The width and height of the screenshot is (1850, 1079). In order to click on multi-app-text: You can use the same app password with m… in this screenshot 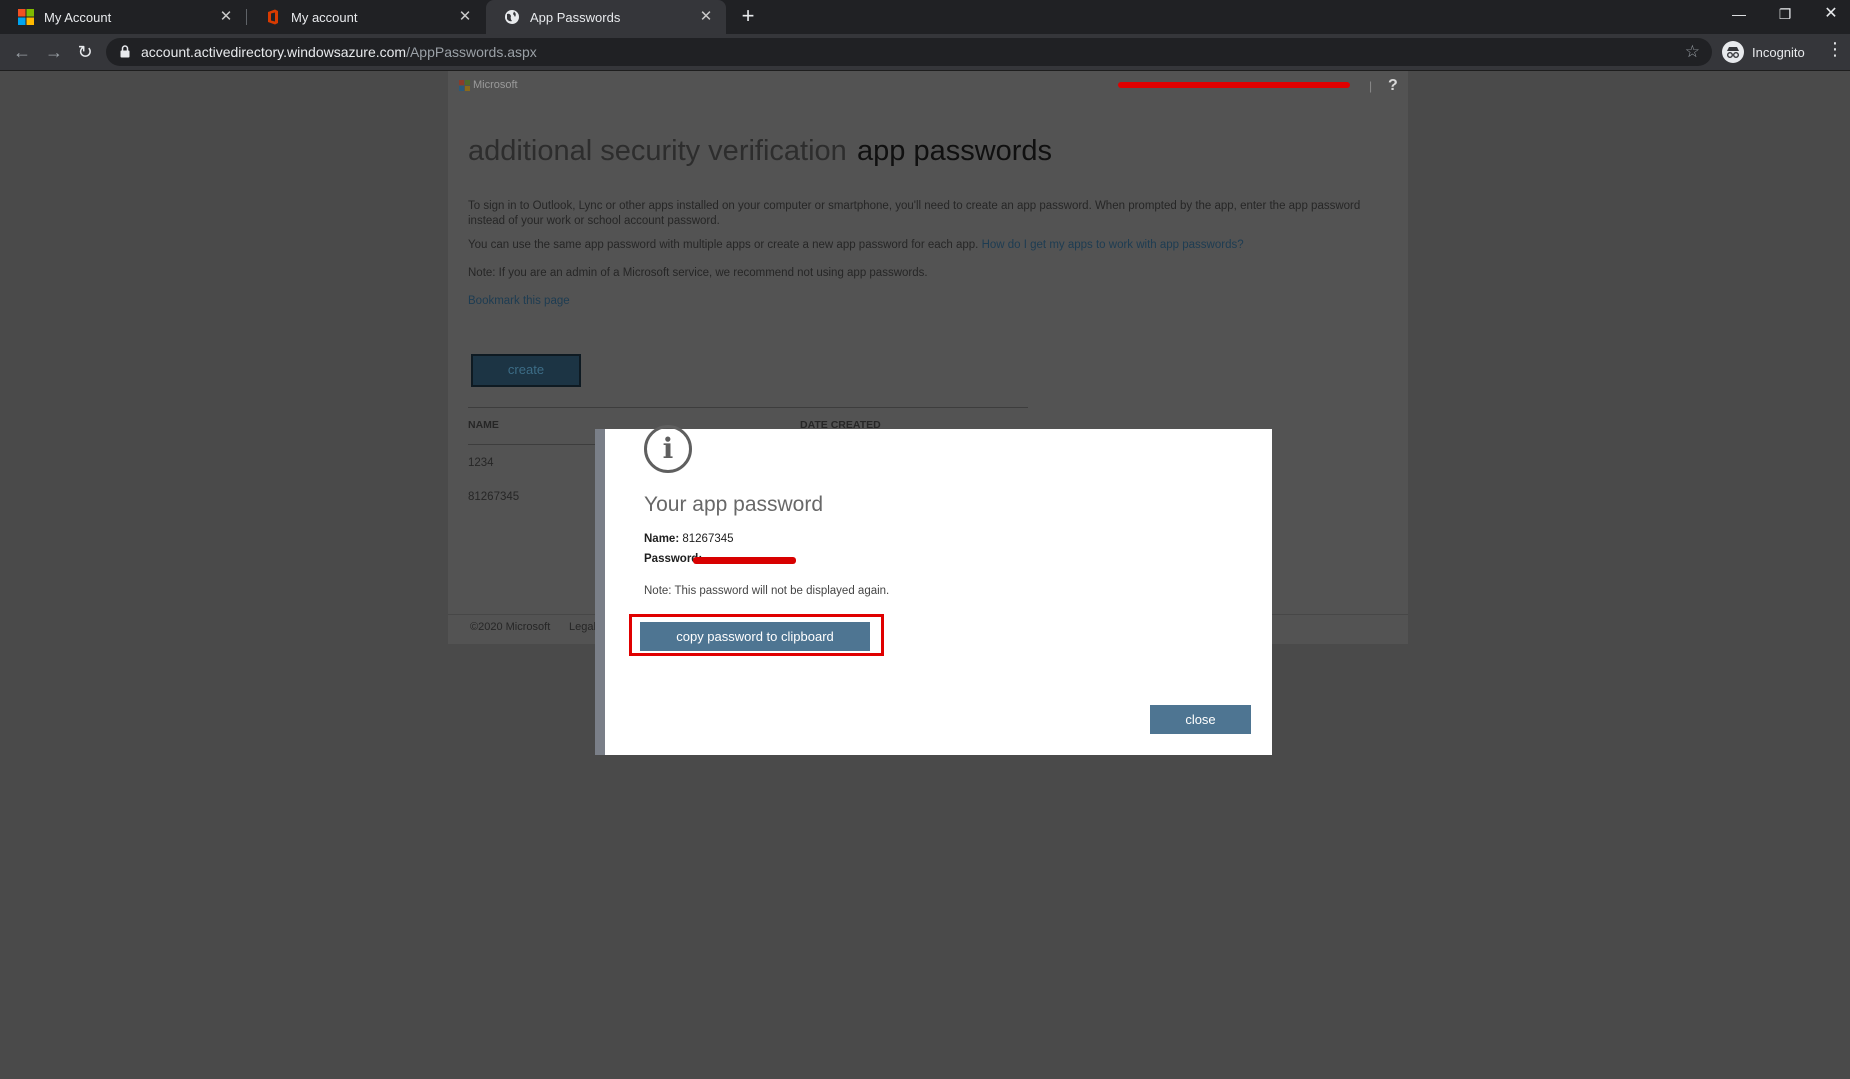, I will do `click(928, 245)`.